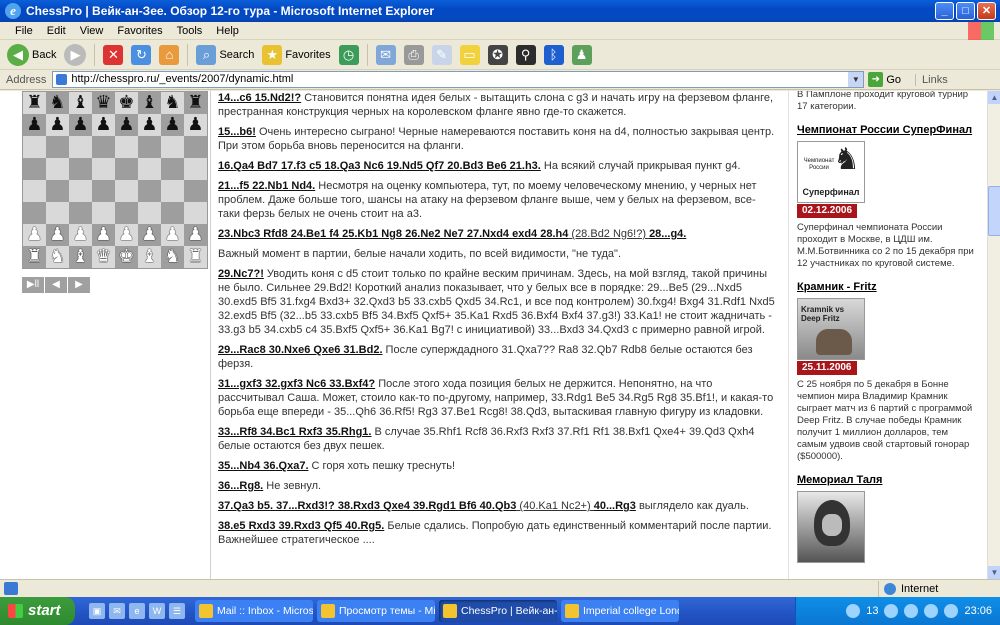 This screenshot has height=625, width=1000. What do you see at coordinates (470, 55) in the screenshot?
I see `notes-button: ▭` at bounding box center [470, 55].